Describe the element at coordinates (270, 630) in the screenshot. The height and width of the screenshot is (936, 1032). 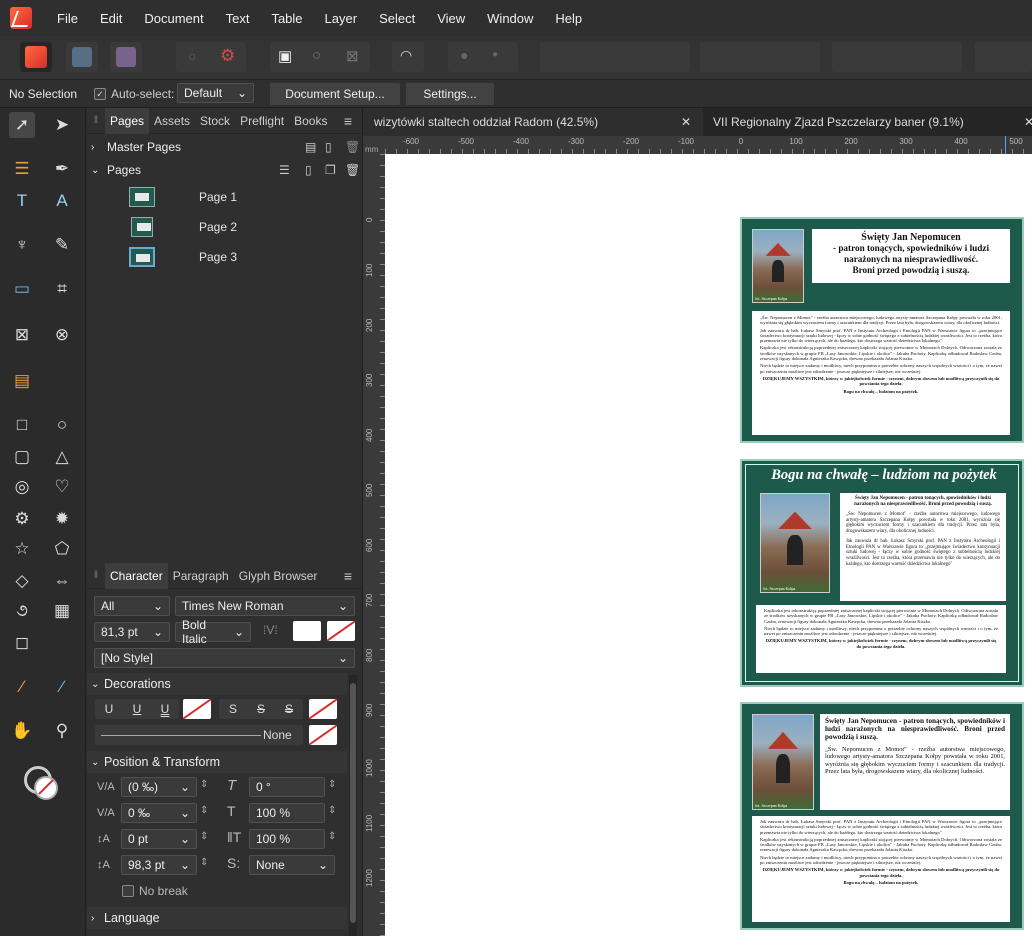
I see `font-features-icon: ⁞V⁞` at that location.